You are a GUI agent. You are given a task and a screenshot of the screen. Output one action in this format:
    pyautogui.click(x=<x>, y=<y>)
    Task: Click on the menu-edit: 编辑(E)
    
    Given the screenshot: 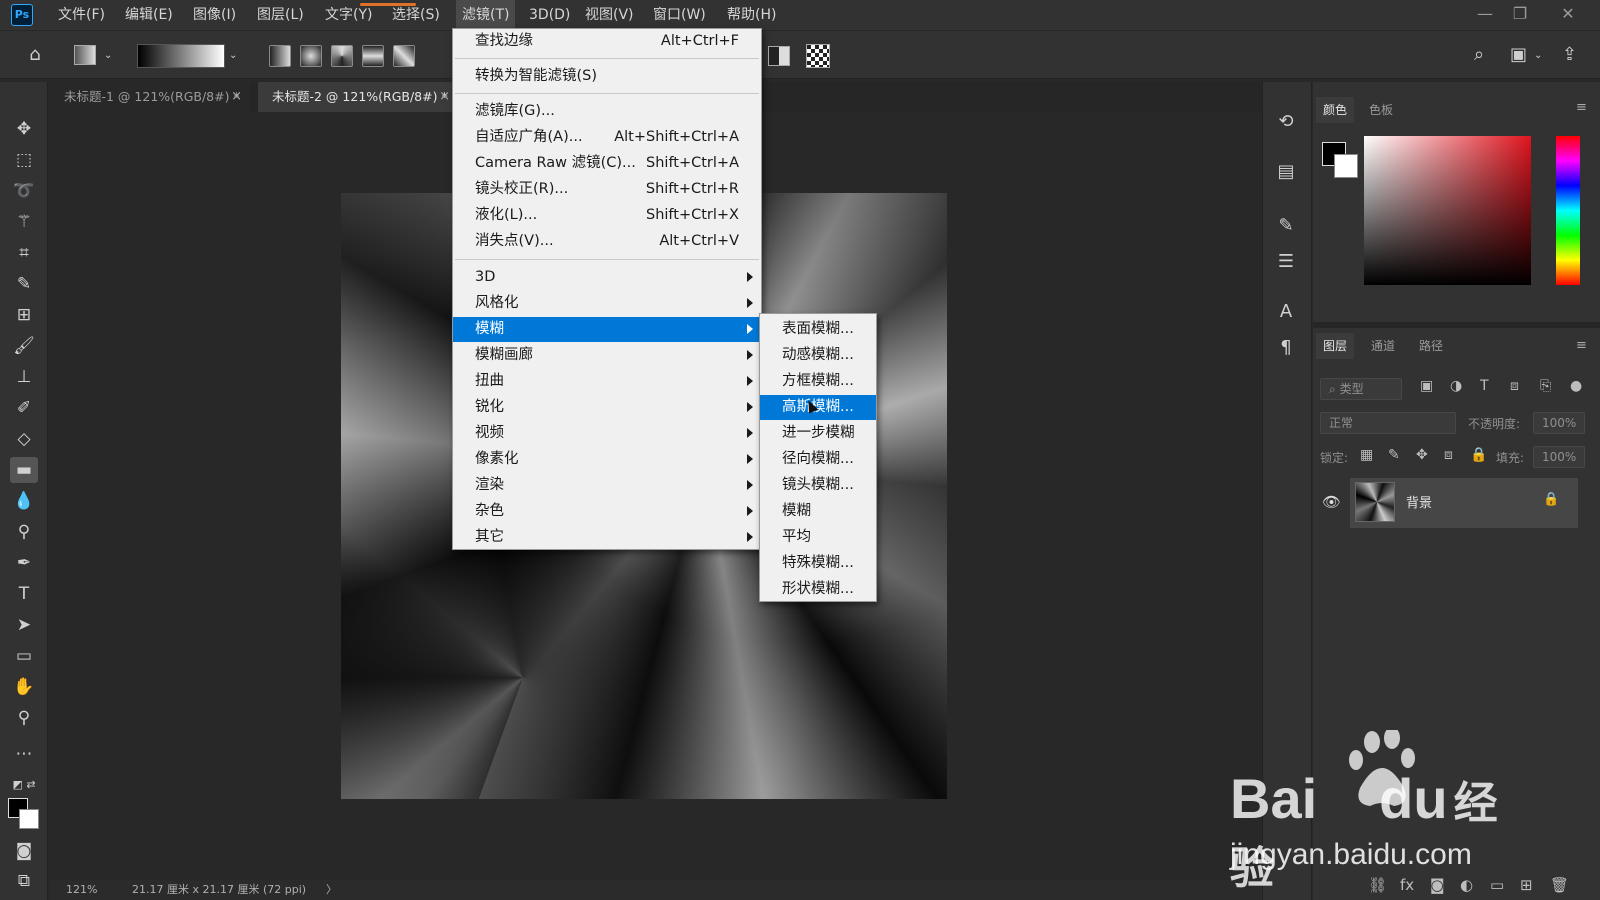 What is the action you would take?
    pyautogui.click(x=149, y=15)
    